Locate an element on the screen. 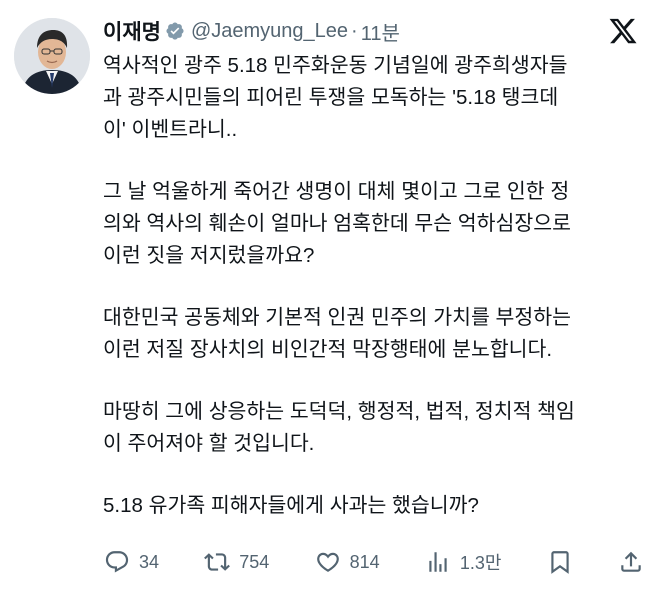  text-line: 역사적인 광주 5.18 민주화운동 기념일에 광주희생자들 is located at coordinates (335, 65).